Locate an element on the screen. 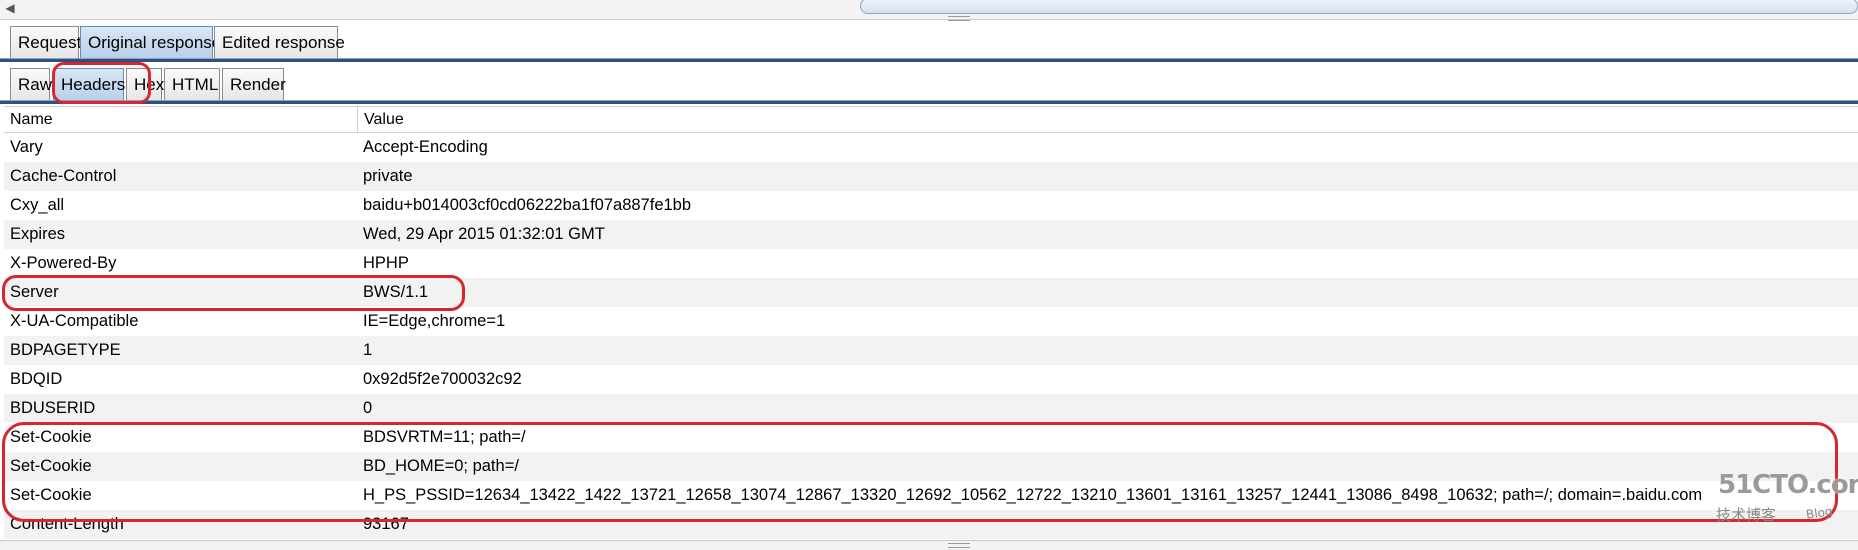  header-value: 1 is located at coordinates (368, 350).